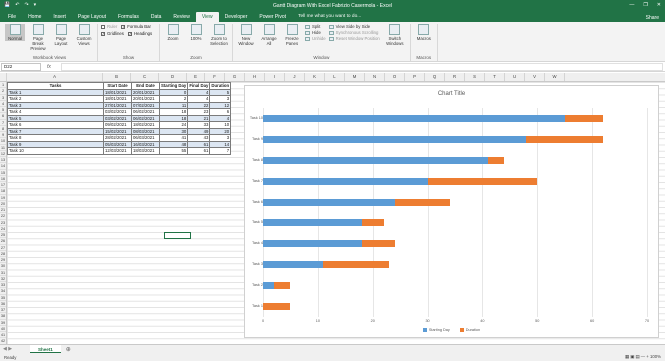 Image resolution: width=665 pixels, height=361 pixels. What do you see at coordinates (21, 66) in the screenshot?
I see `name-box: D22` at bounding box center [21, 66].